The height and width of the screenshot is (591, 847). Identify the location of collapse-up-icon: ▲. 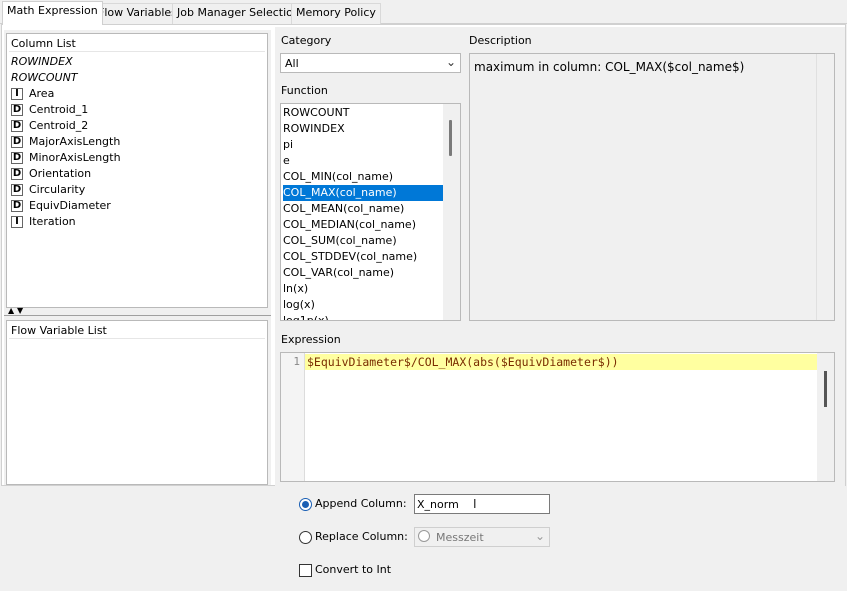
(11, 310).